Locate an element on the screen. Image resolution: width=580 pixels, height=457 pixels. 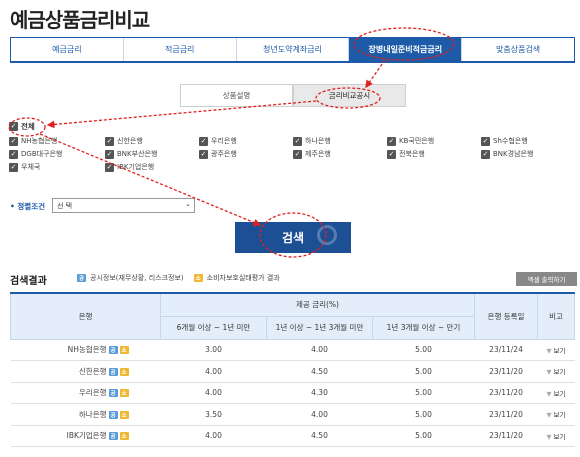
bank-name: 하나은행 is located at coordinates (93, 414).